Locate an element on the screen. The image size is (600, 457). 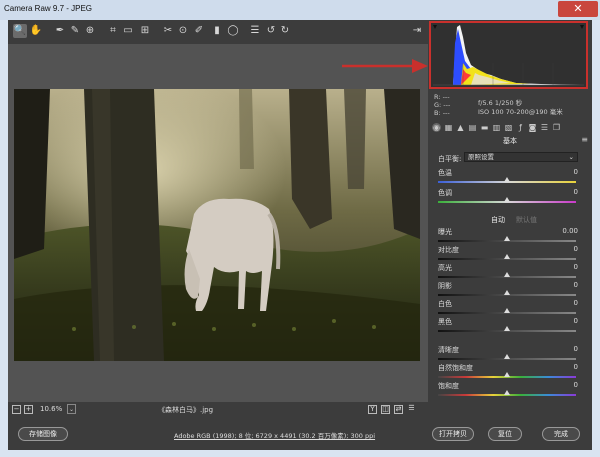
slider-value: 0.00 is located at coordinates (563, 231).